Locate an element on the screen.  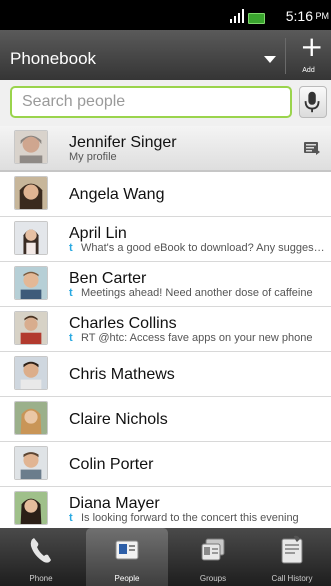
list-item: Chris Mathews is located at coordinates (165, 374).